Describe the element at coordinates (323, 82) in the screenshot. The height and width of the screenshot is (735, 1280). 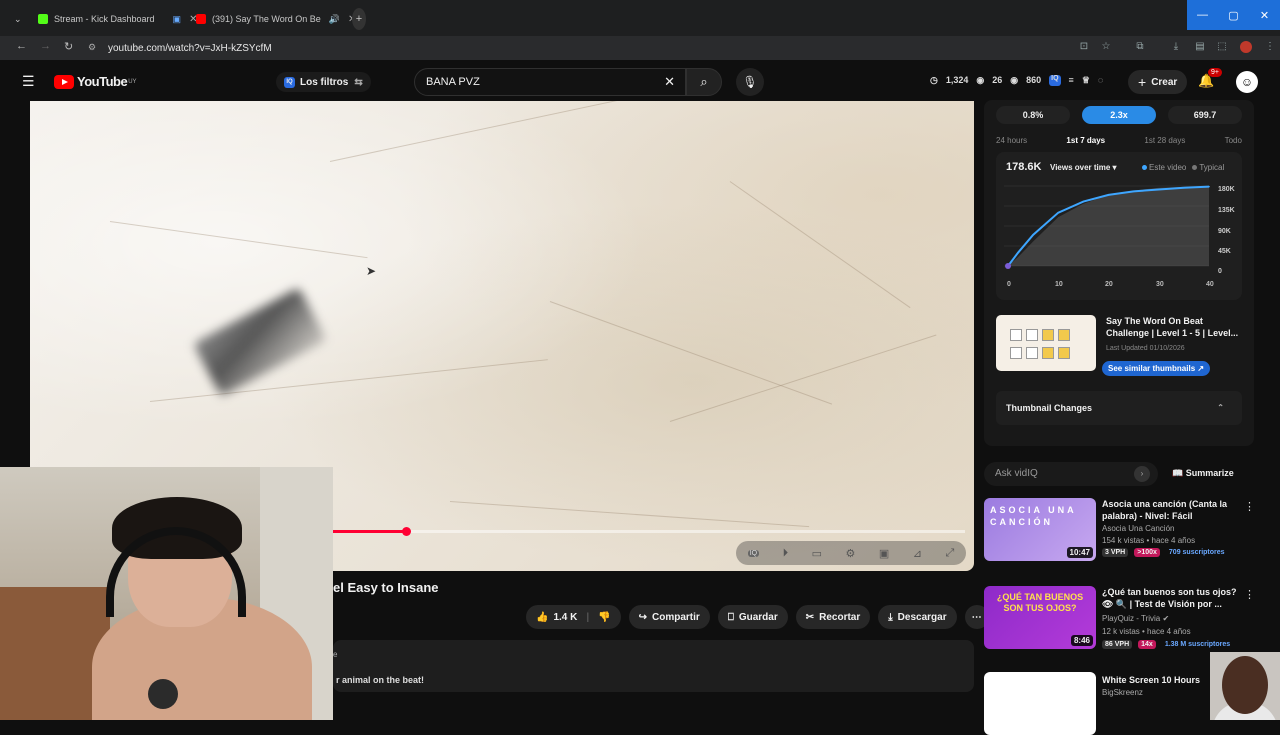
I see `filters-button: IQ Los filtros ⇆` at that location.